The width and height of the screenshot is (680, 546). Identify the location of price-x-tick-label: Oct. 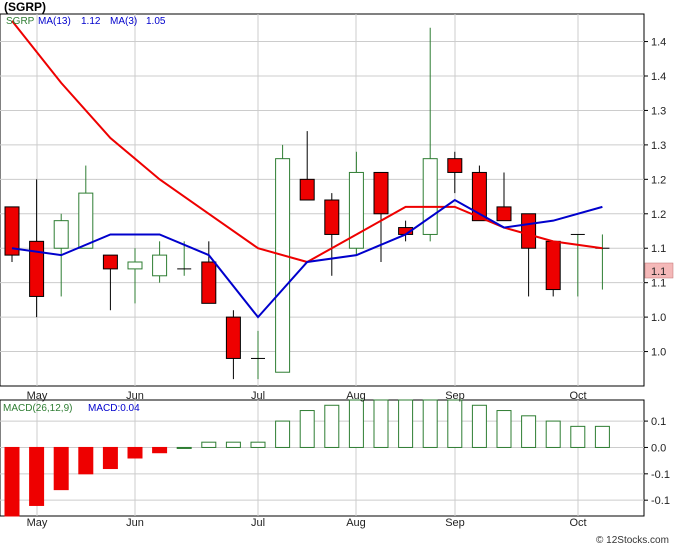
(577, 396).